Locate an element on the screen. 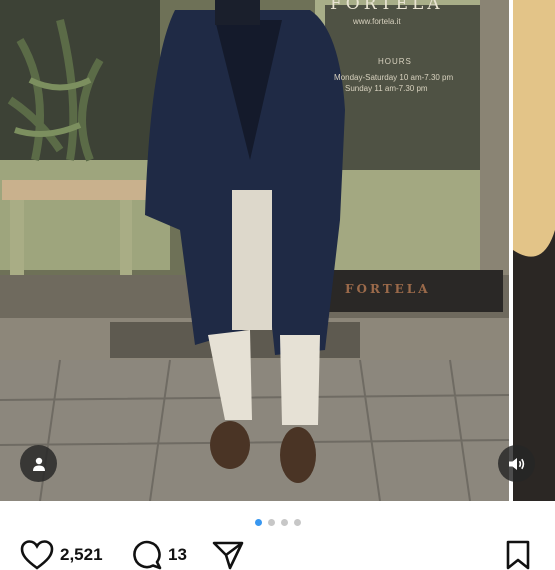 Image resolution: width=555 pixels, height=570 pixels. person-icon is located at coordinates (38, 464).